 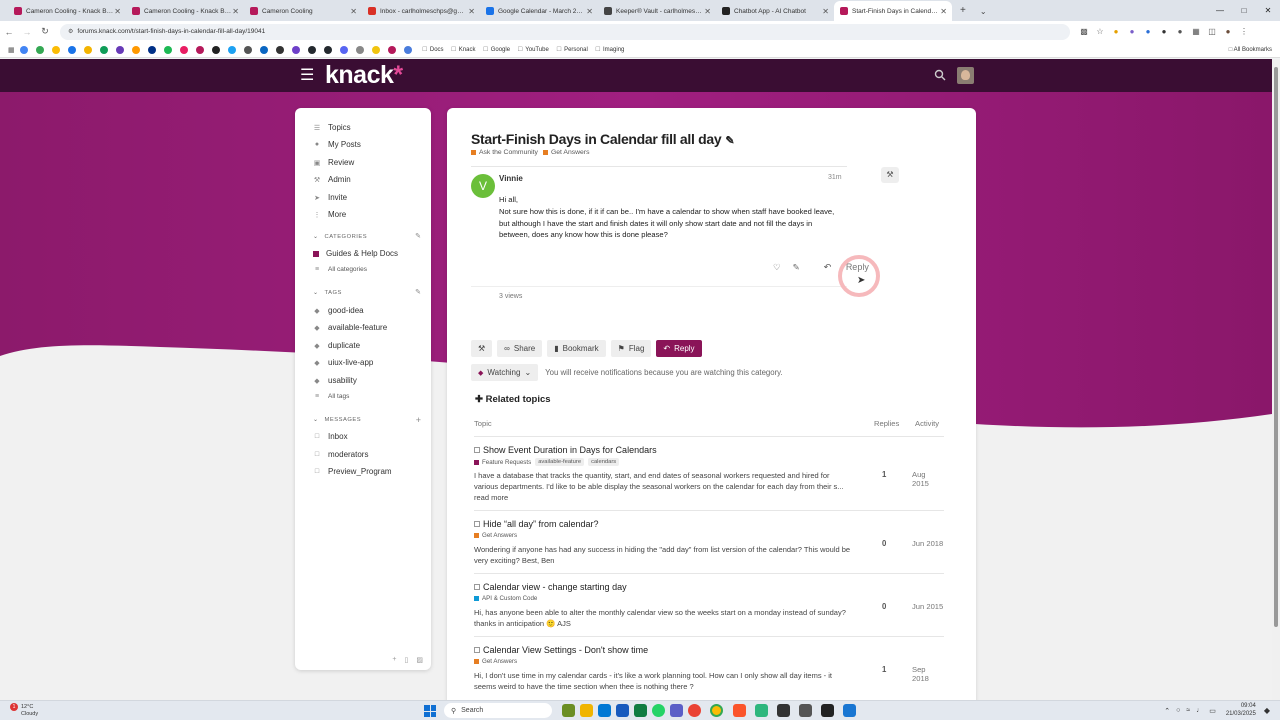 I want to click on post-author: Vinnie, so click(x=511, y=178).